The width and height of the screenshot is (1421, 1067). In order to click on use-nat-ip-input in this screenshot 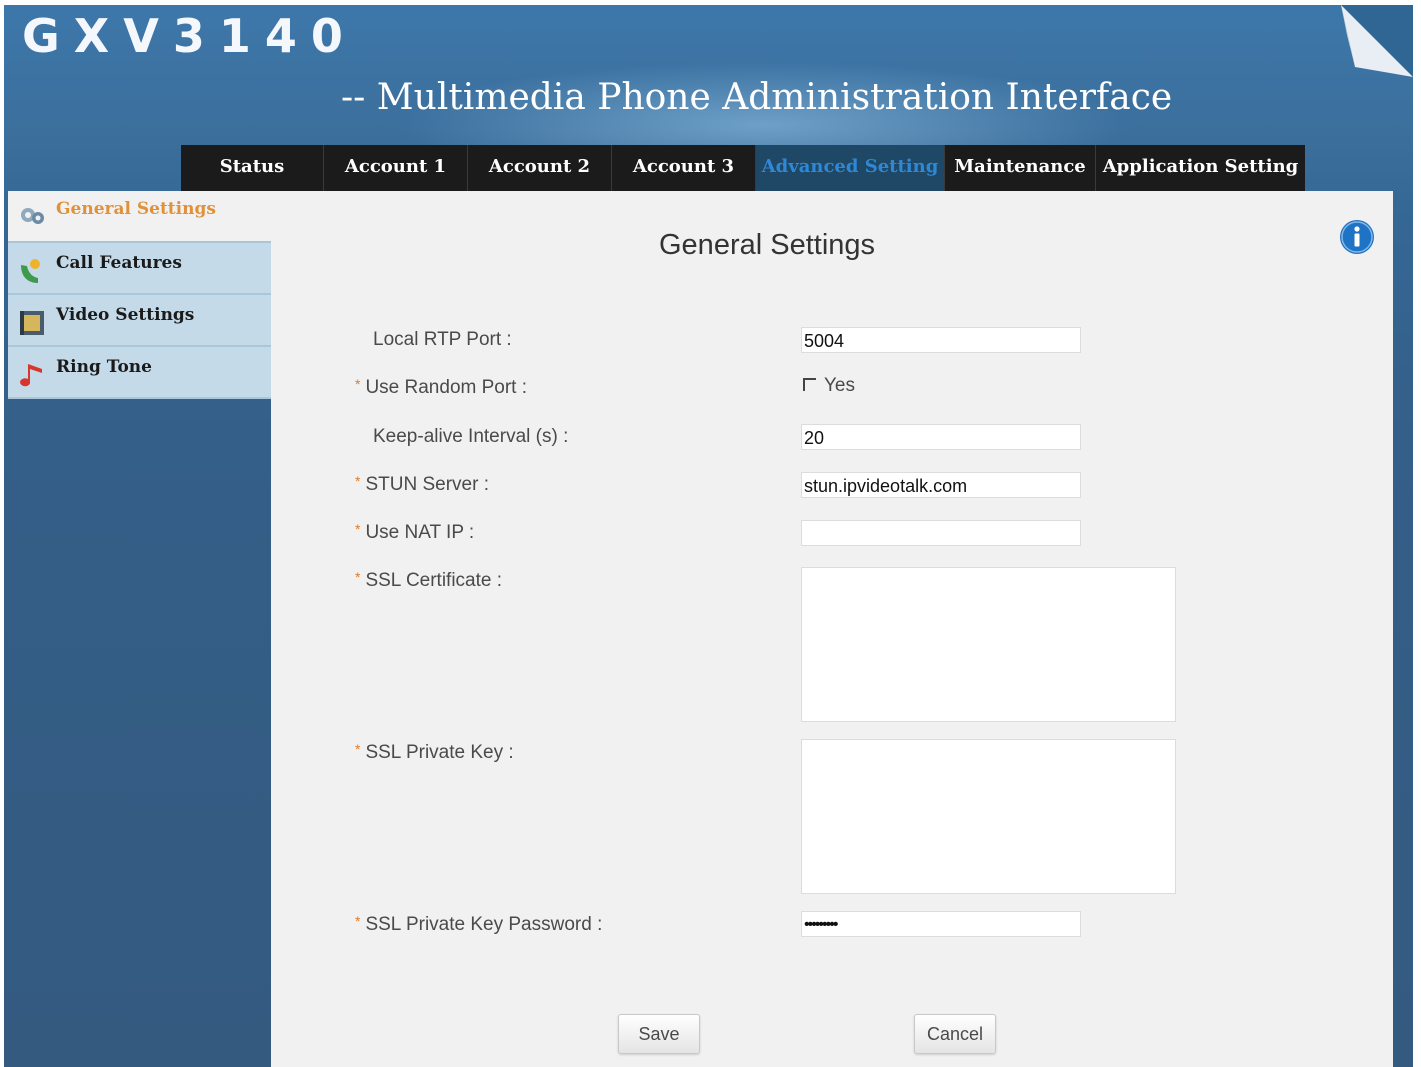, I will do `click(941, 533)`.